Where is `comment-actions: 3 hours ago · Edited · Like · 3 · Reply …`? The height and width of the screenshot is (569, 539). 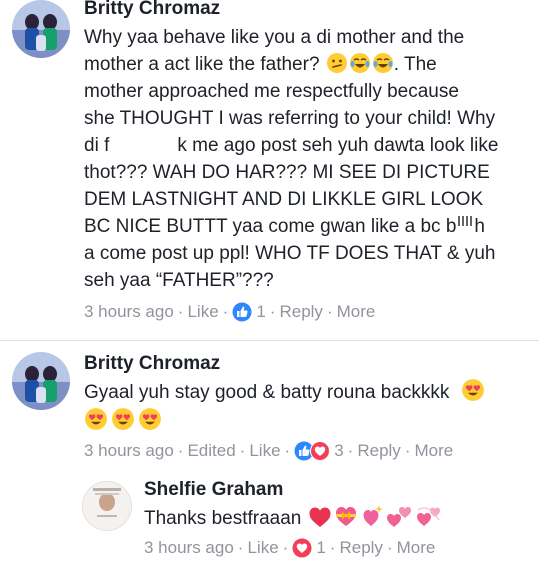 comment-actions: 3 hours ago · Edited · Like · 3 · Reply … is located at coordinates (268, 451).